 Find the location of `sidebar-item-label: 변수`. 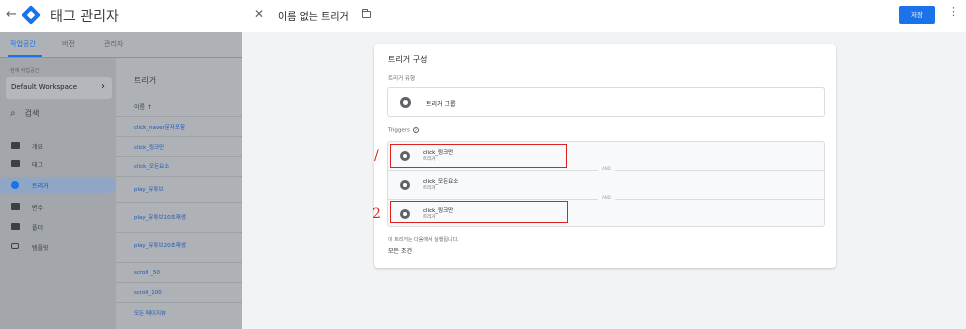

sidebar-item-label: 변수 is located at coordinates (38, 208).